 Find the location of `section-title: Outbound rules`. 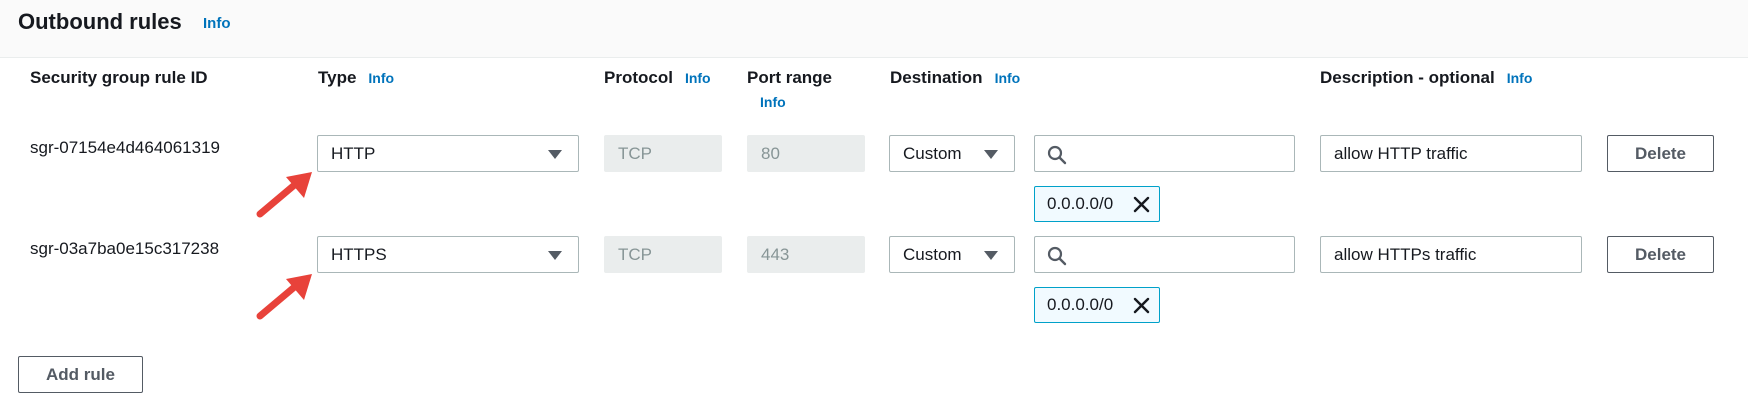

section-title: Outbound rules is located at coordinates (100, 21).